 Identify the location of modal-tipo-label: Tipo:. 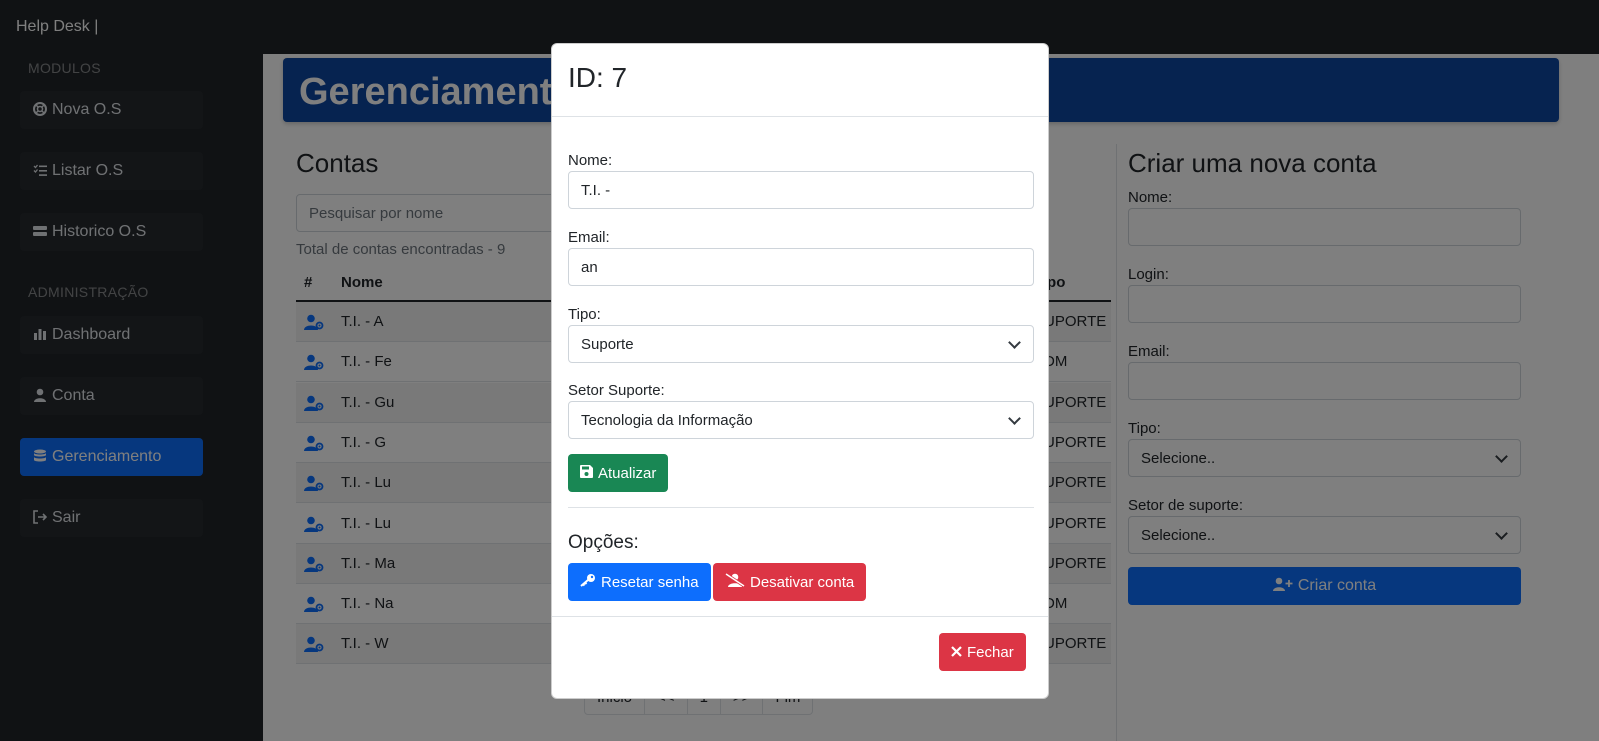
(584, 314).